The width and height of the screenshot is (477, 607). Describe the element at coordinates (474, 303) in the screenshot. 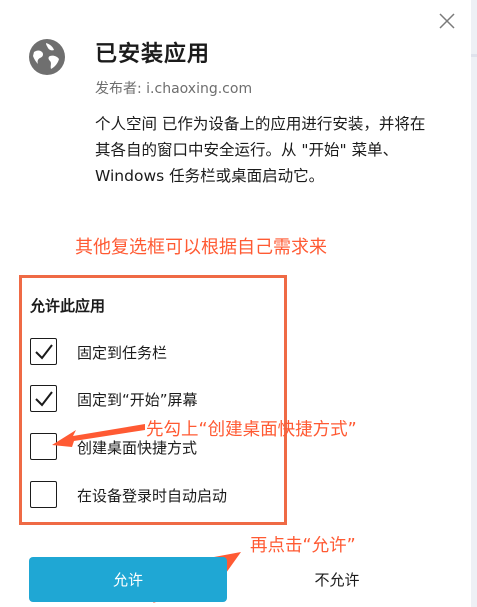

I see `window-edge` at that location.